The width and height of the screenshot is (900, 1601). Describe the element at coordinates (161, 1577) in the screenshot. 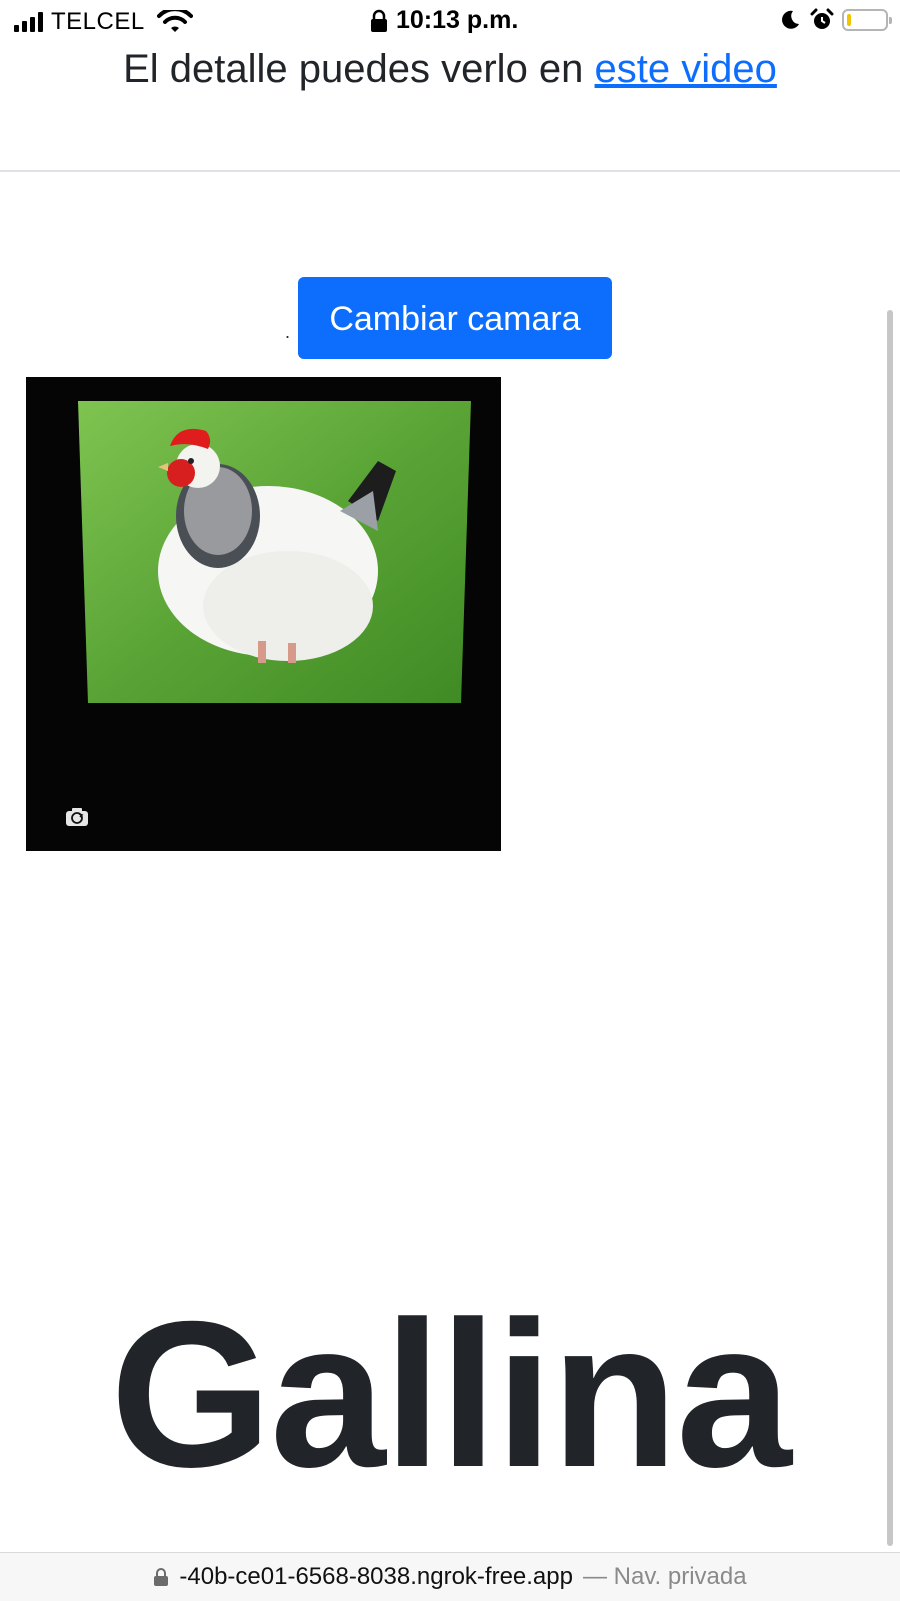

I see `lock-icon` at that location.